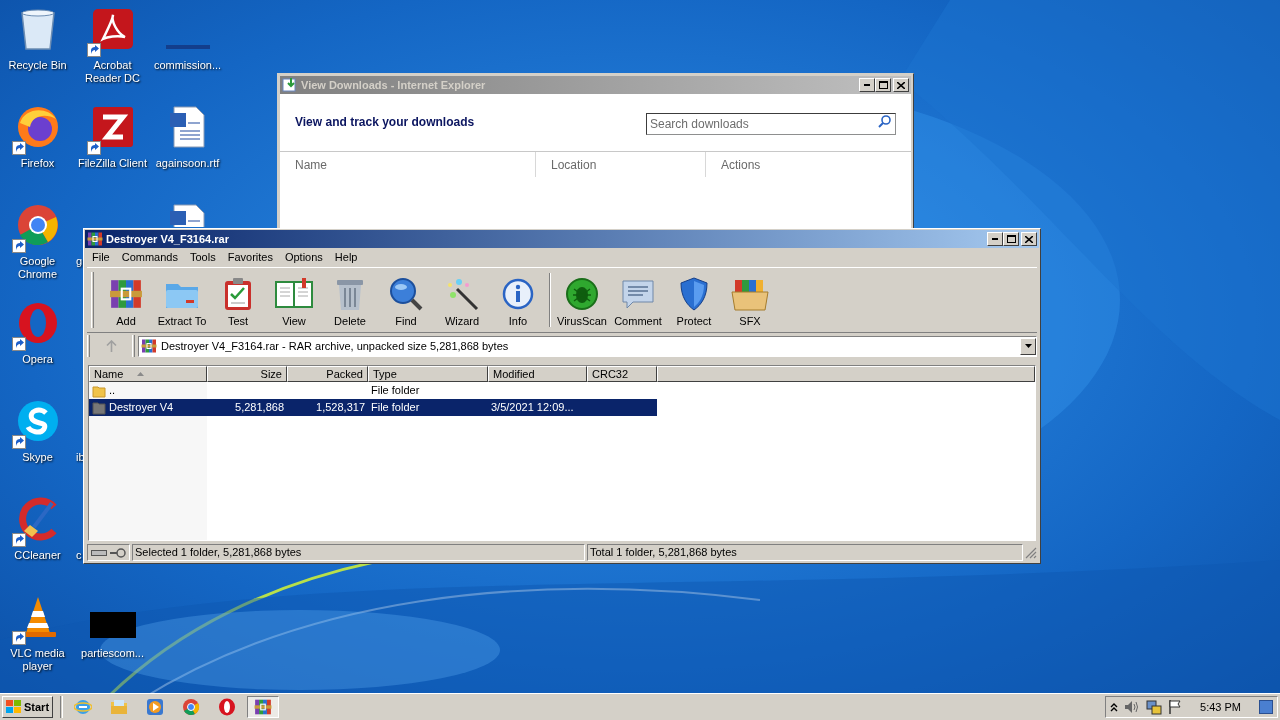 The height and width of the screenshot is (720, 1280). I want to click on table-cell-text: 5,281,868, so click(259, 408).